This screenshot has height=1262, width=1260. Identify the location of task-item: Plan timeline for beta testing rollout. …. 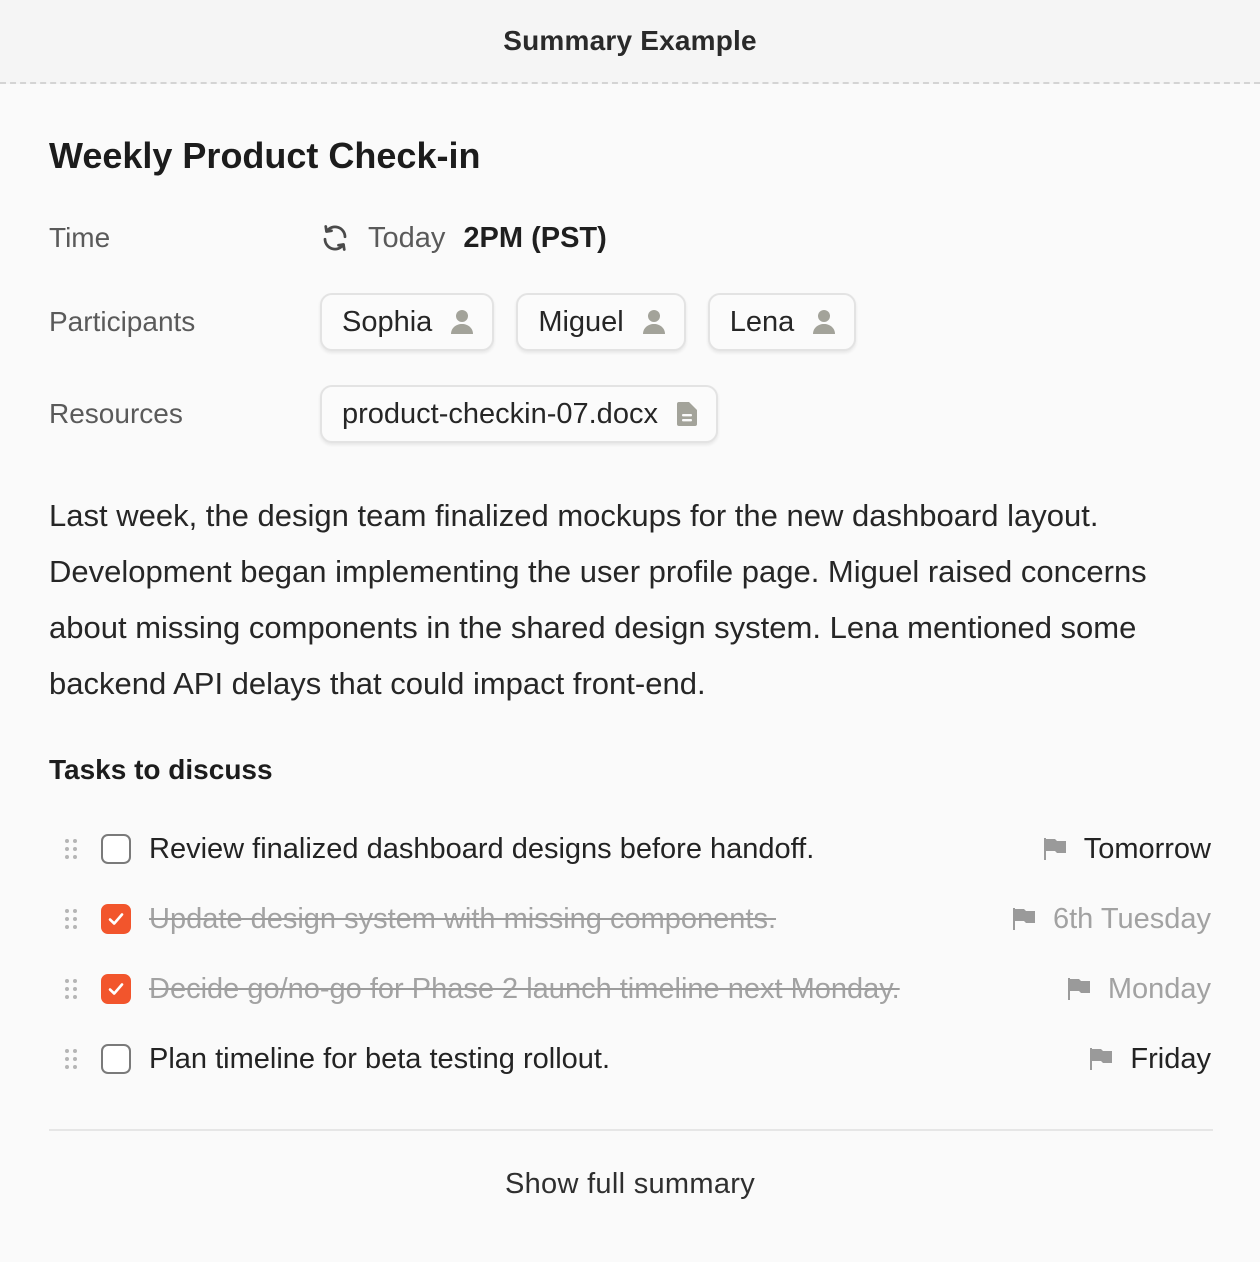
(630, 1059).